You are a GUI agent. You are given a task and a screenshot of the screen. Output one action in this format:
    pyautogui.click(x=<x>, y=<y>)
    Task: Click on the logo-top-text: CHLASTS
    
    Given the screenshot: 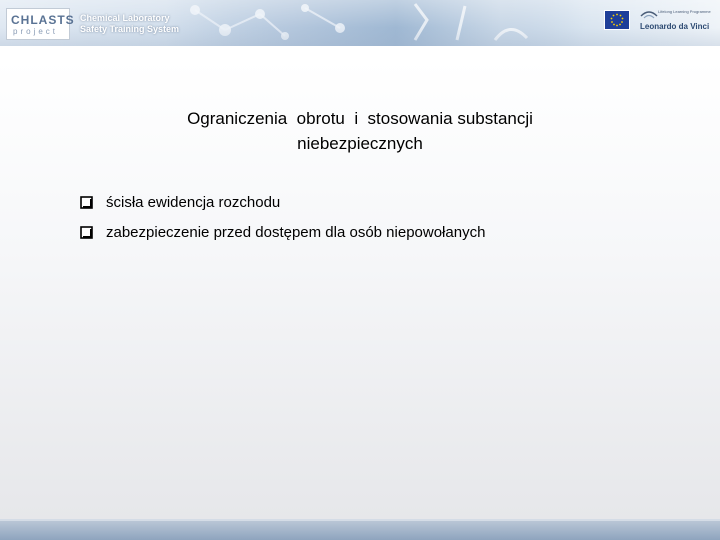 What is the action you would take?
    pyautogui.click(x=43, y=20)
    